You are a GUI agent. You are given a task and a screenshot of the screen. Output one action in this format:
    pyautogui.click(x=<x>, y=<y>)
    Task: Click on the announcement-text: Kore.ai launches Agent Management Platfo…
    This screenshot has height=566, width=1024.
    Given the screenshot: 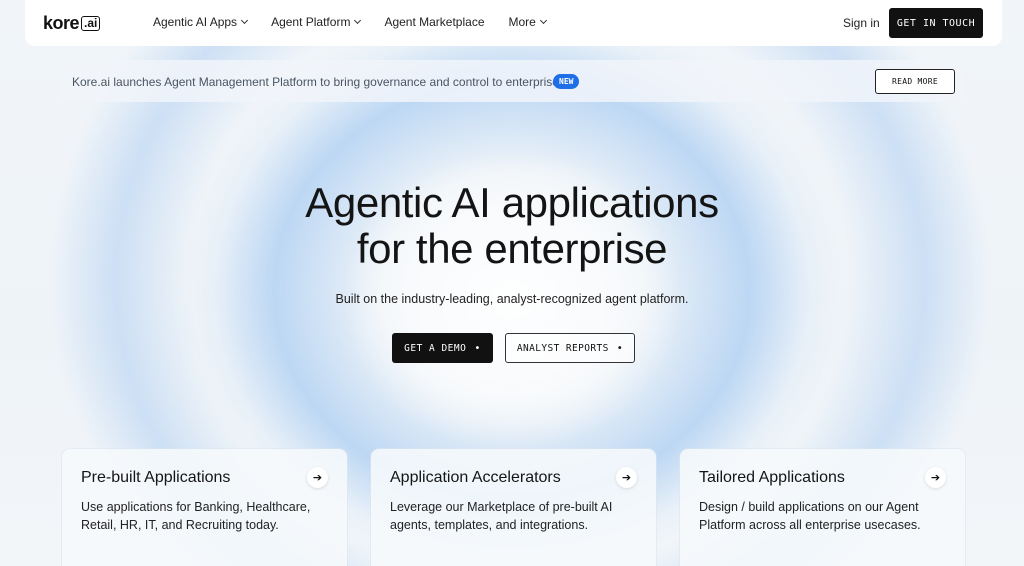 What is the action you would take?
    pyautogui.click(x=322, y=82)
    